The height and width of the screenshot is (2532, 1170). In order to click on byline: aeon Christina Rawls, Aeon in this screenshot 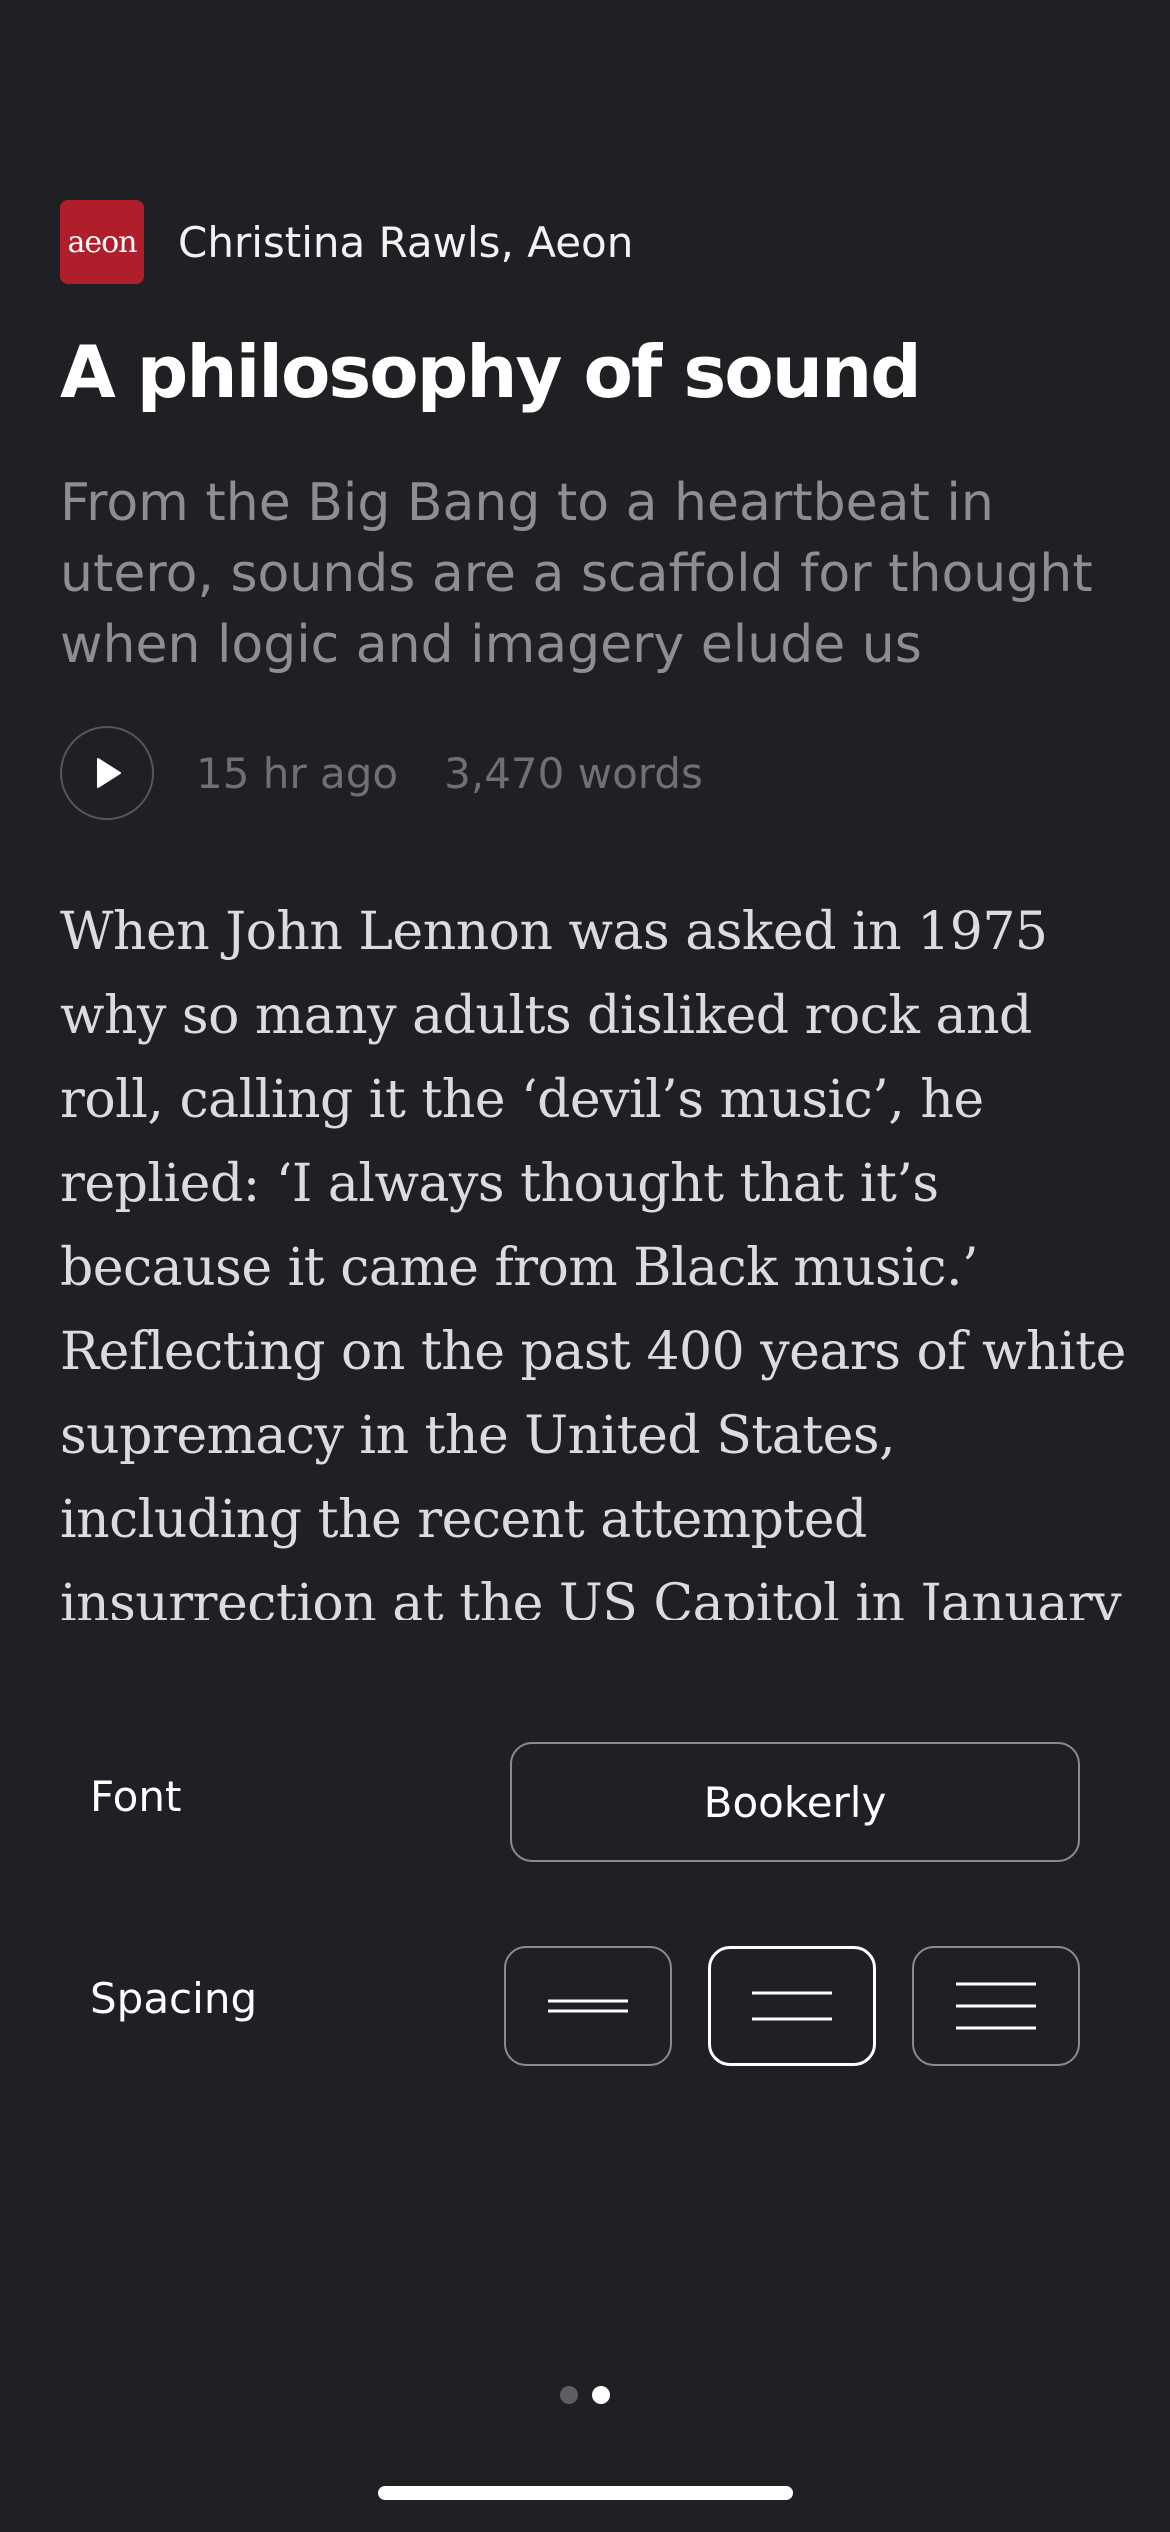, I will do `click(346, 242)`.